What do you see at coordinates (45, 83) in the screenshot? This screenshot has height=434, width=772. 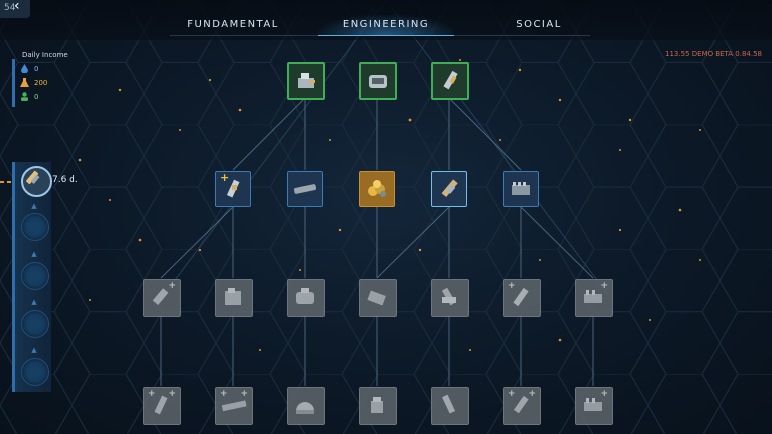 I see `income-research: 200` at bounding box center [45, 83].